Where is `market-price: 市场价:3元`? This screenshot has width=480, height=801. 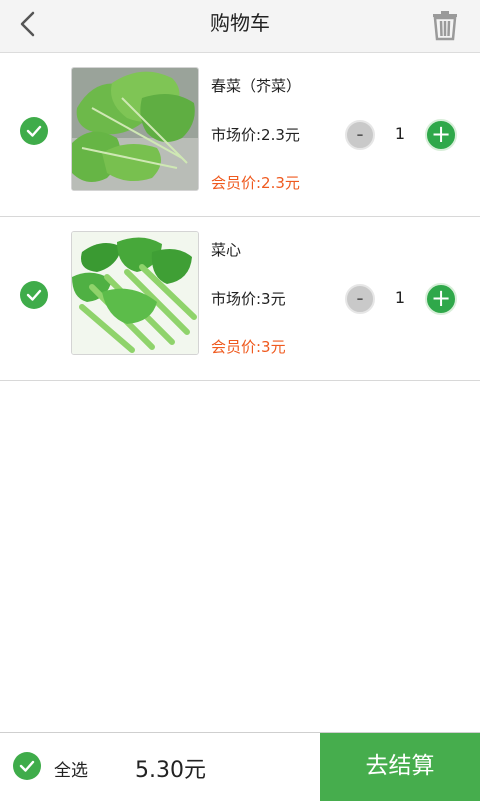
market-price: 市场价:3元 is located at coordinates (248, 299).